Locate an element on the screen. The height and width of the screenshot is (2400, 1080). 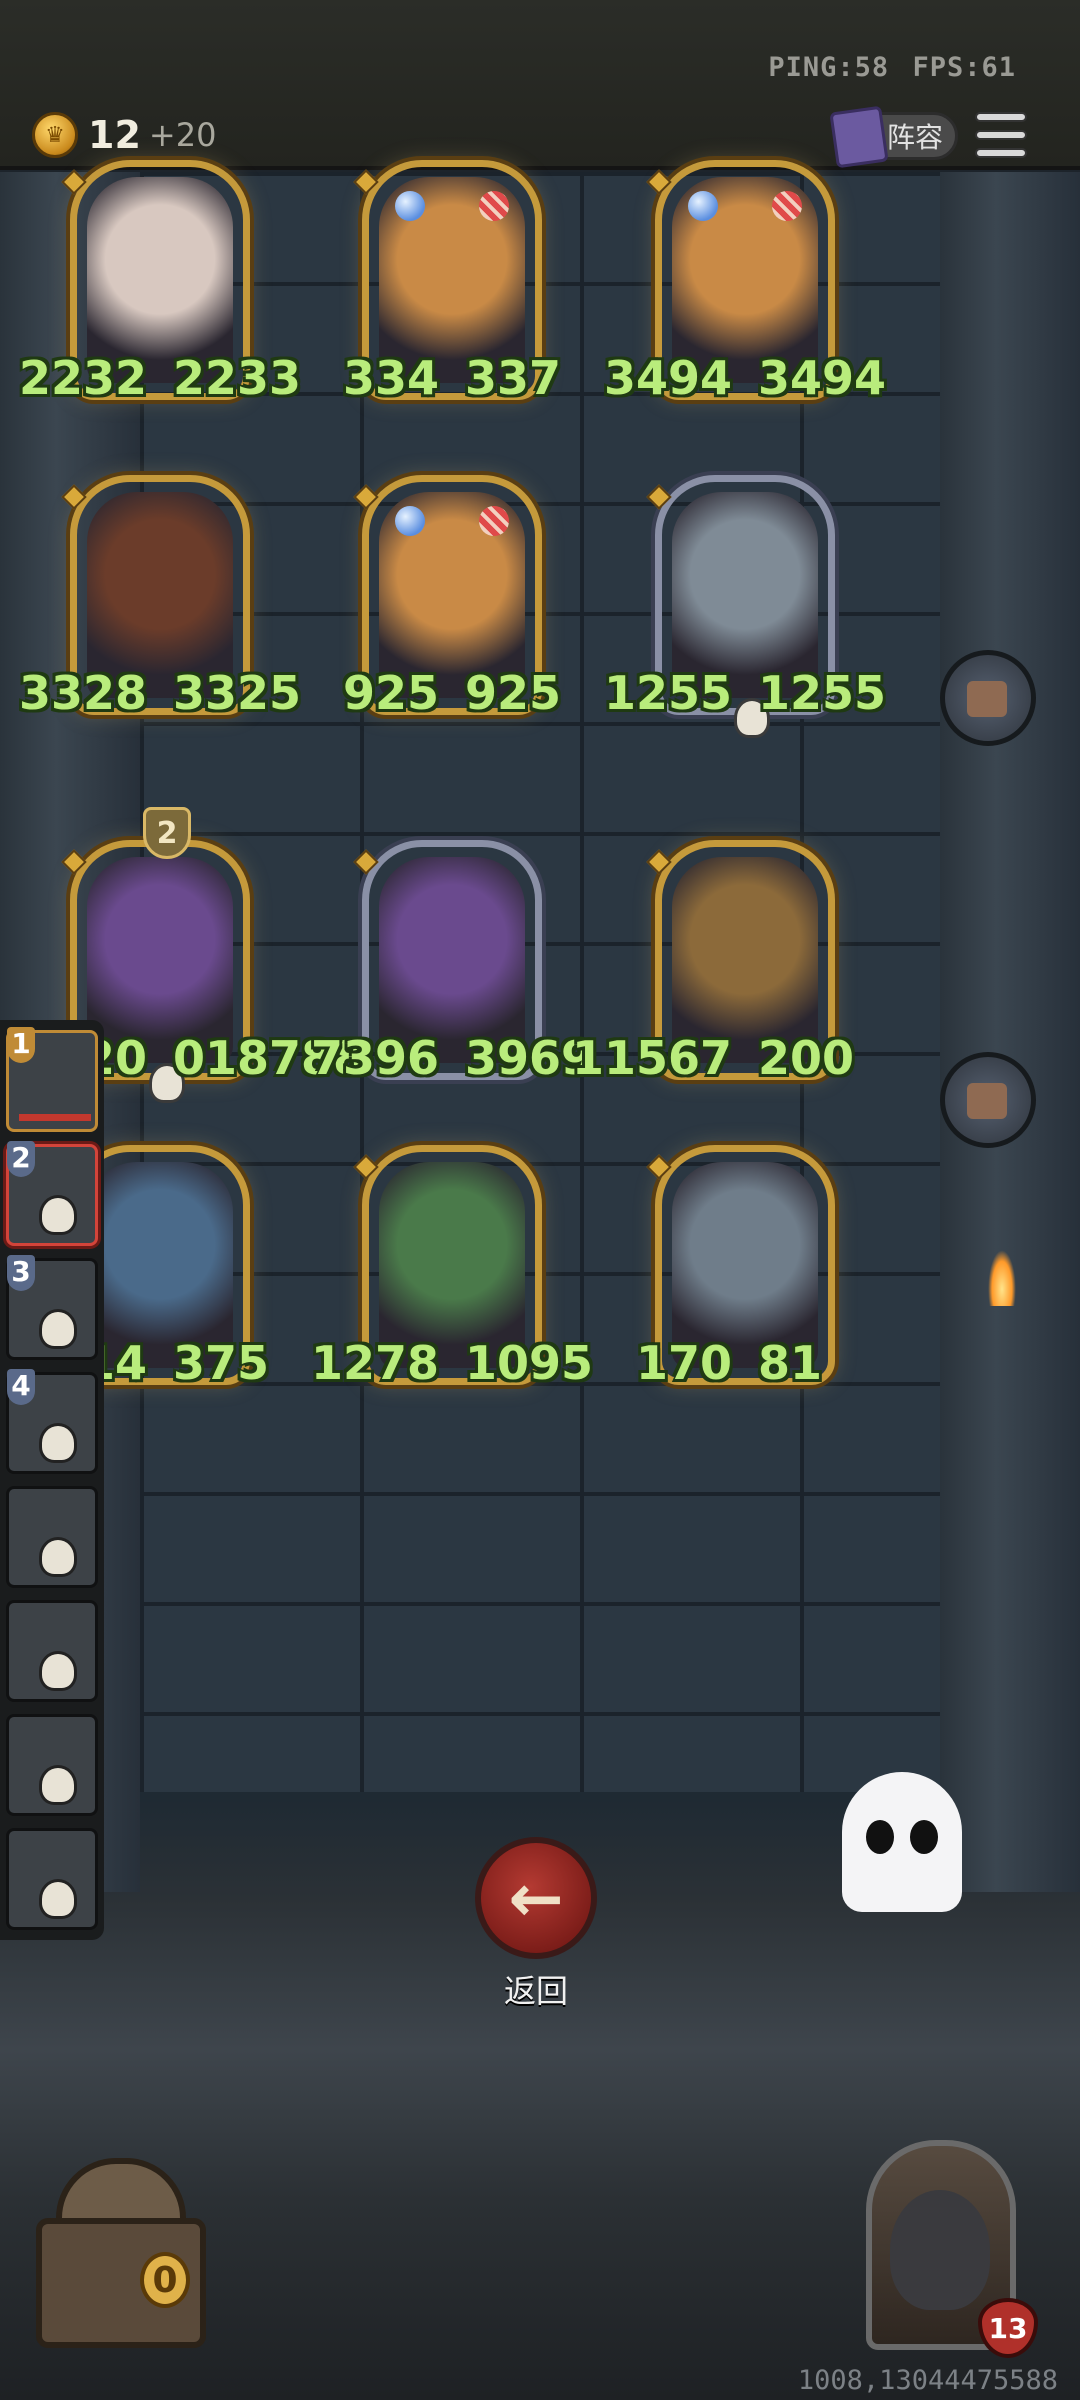
attack-value: 11567 is located at coordinates (651, 1058).